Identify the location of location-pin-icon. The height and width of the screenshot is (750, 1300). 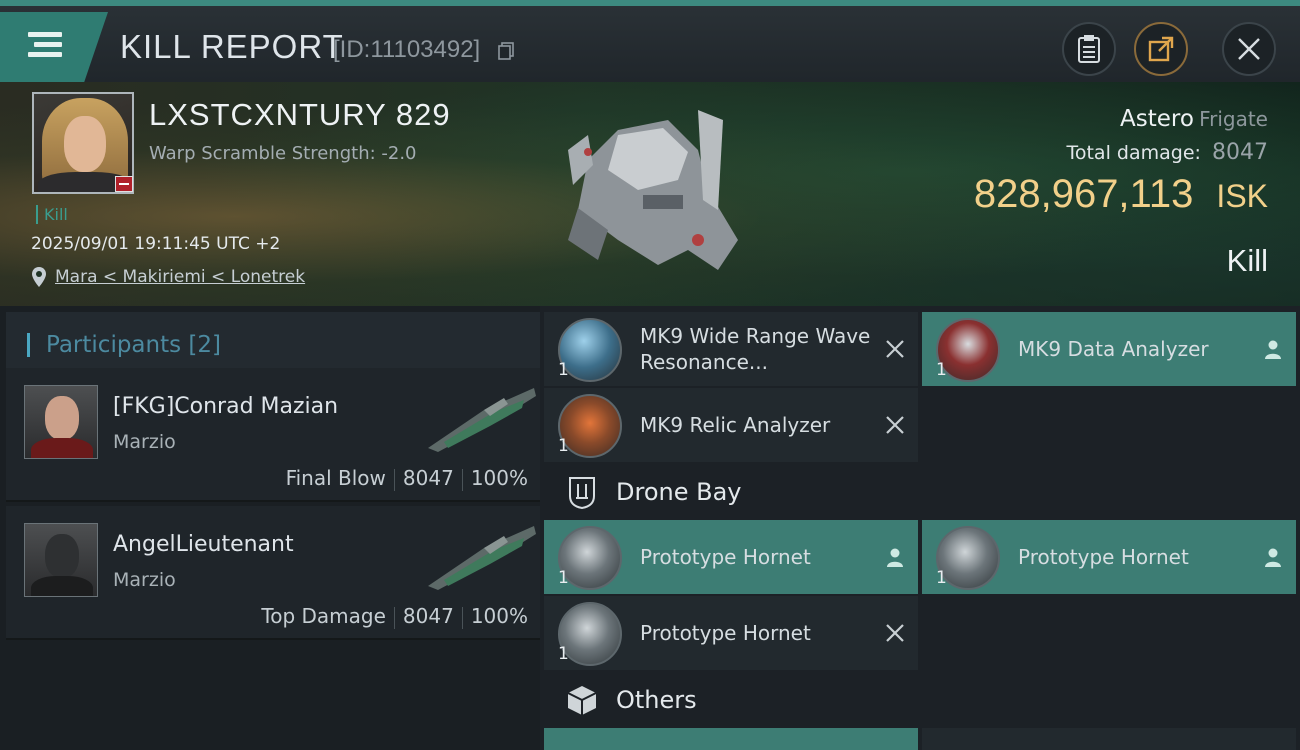
(39, 277).